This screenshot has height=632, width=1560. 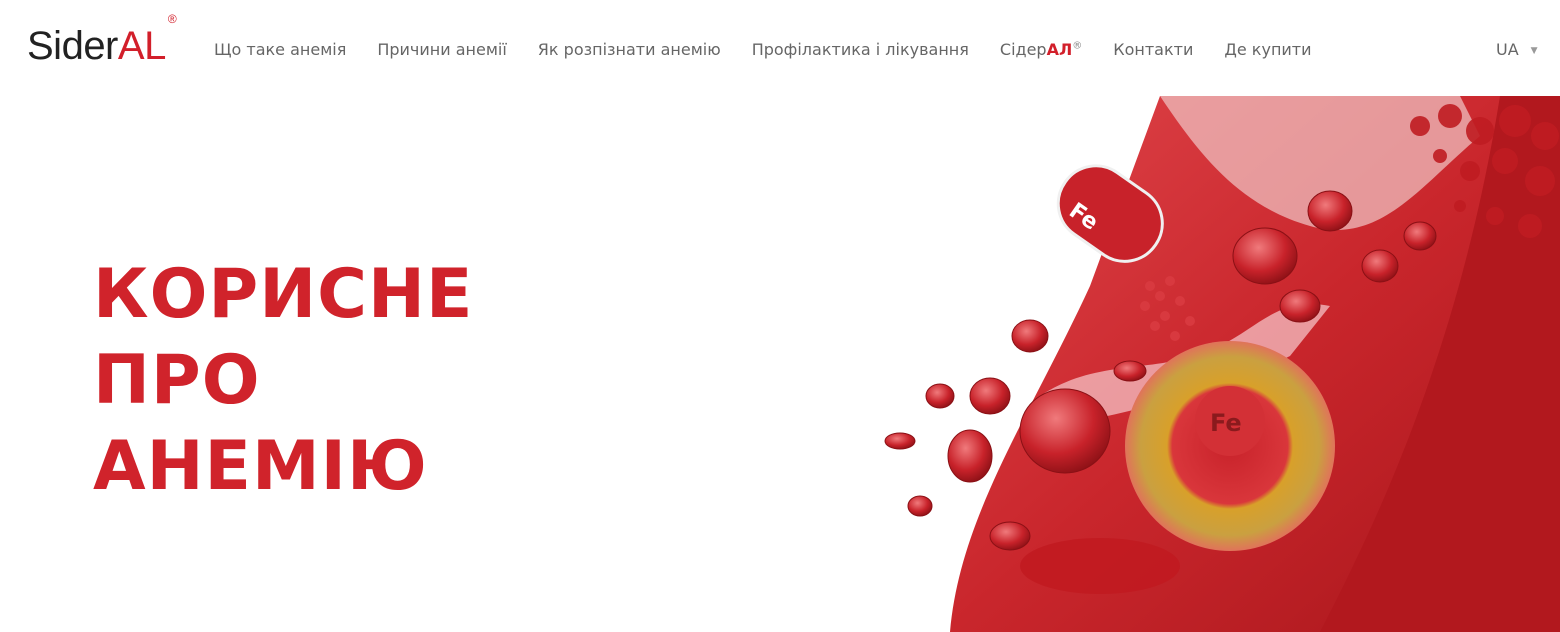 I want to click on language-value: UA, so click(x=1507, y=49).